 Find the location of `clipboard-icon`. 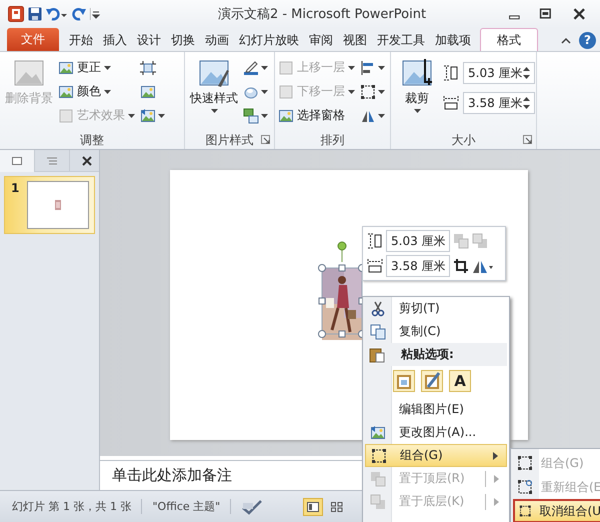

clipboard-icon is located at coordinates (377, 354).